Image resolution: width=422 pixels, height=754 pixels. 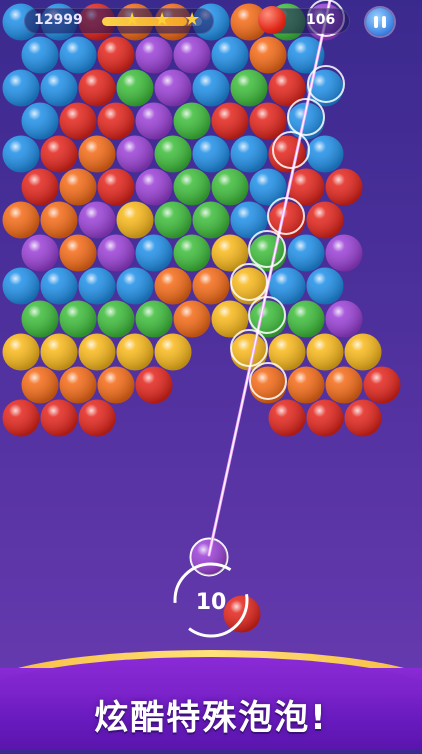 What do you see at coordinates (144, 21) in the screenshot?
I see `level-progress-fill` at bounding box center [144, 21].